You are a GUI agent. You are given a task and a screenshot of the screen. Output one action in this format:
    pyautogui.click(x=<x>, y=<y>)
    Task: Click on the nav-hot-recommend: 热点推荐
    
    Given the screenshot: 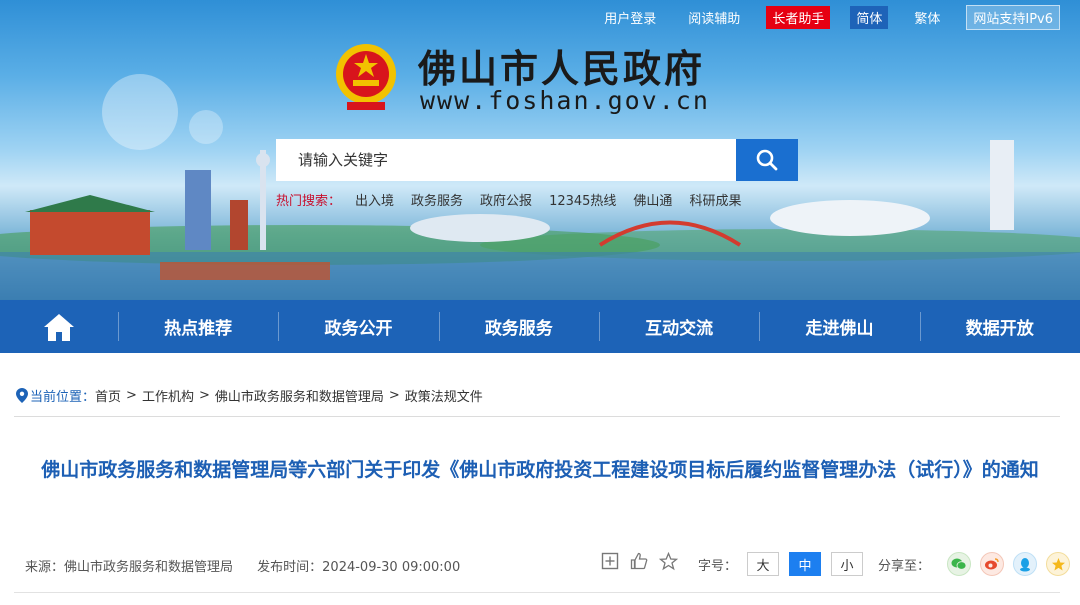 What is the action you would take?
    pyautogui.click(x=198, y=326)
    